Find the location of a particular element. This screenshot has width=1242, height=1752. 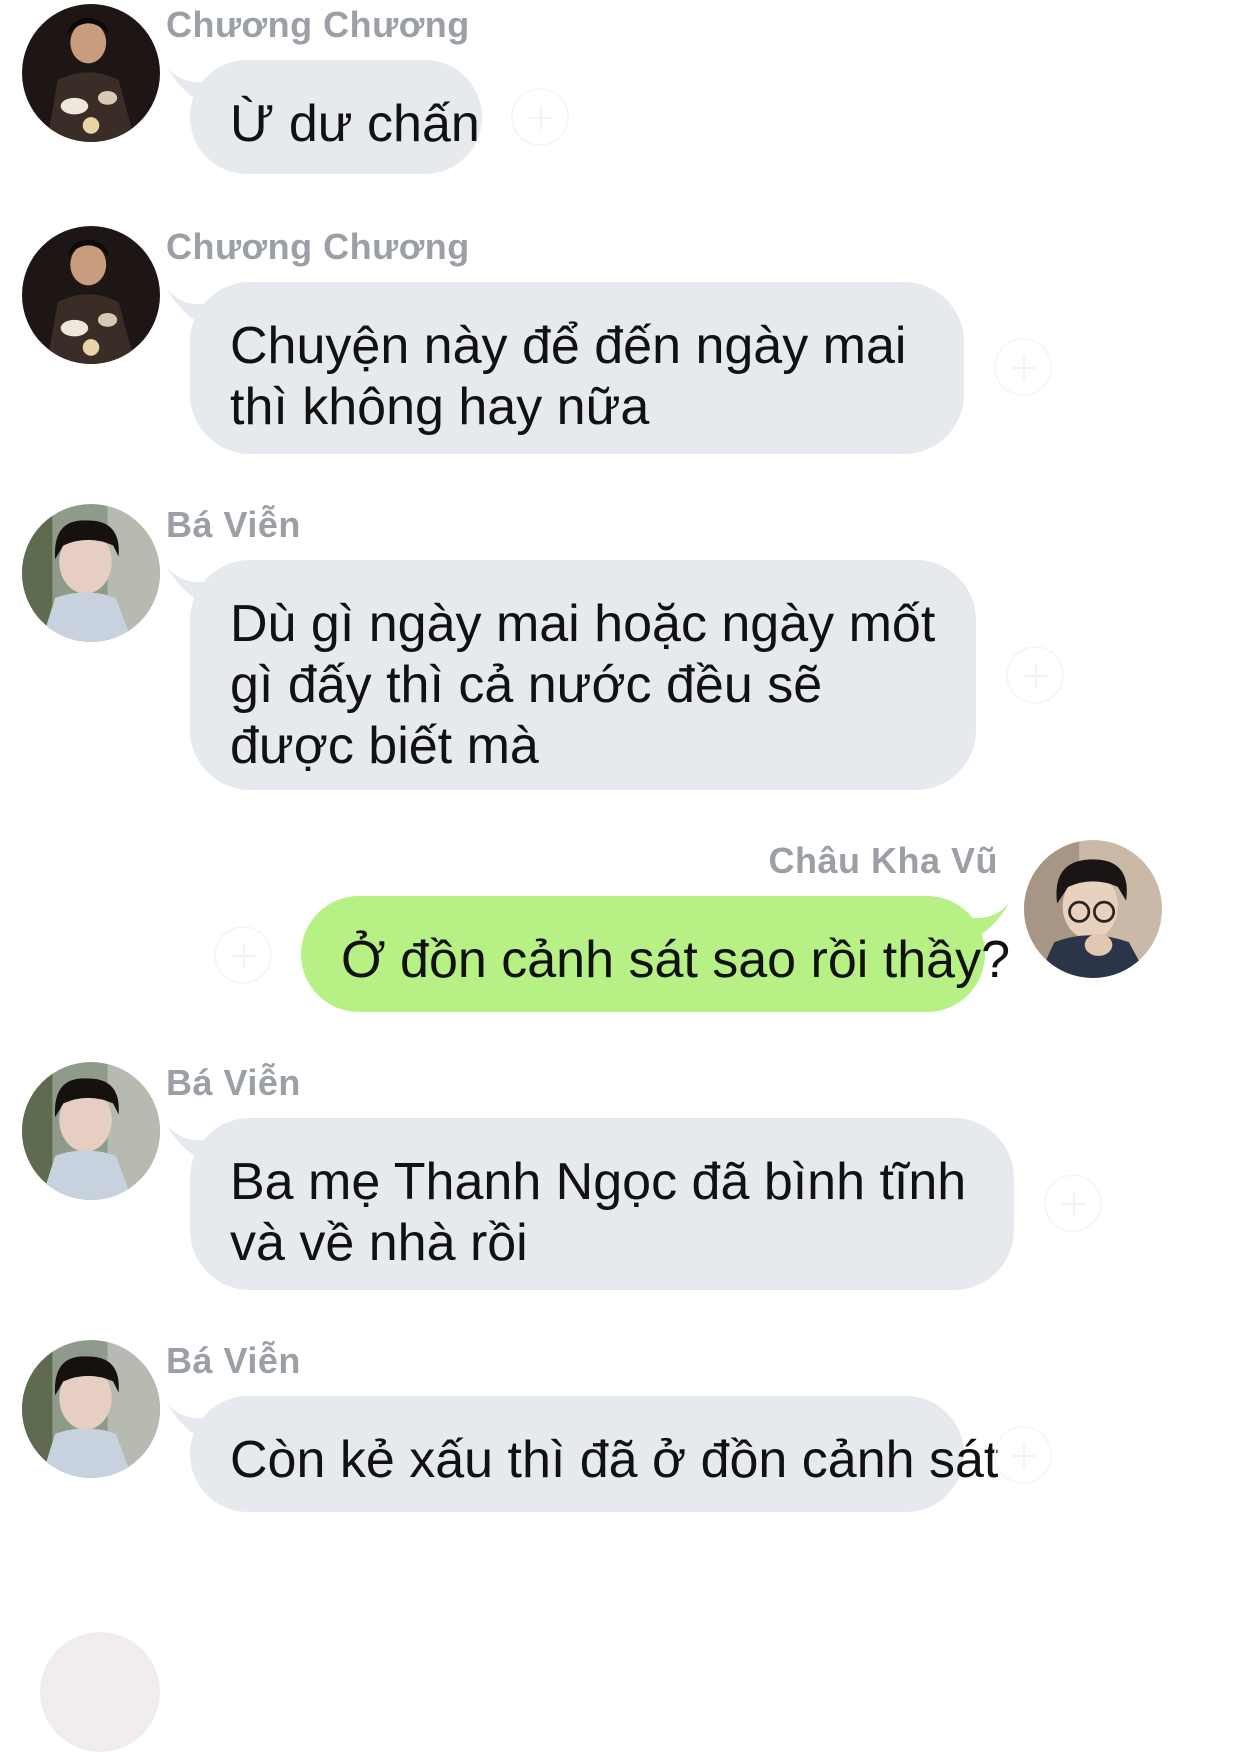

bubble-tail is located at coordinates (986, 922).